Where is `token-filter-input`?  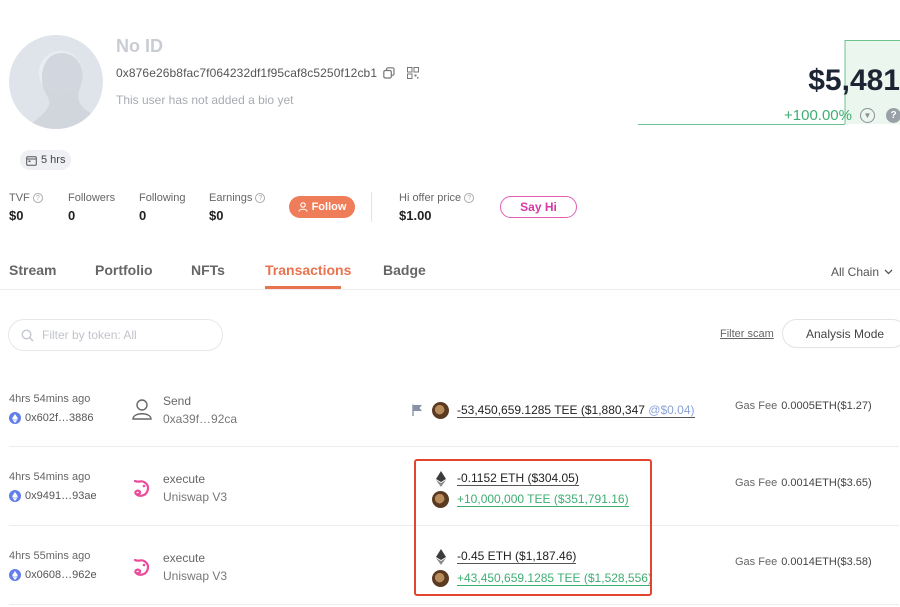
token-filter-input is located at coordinates (122, 335).